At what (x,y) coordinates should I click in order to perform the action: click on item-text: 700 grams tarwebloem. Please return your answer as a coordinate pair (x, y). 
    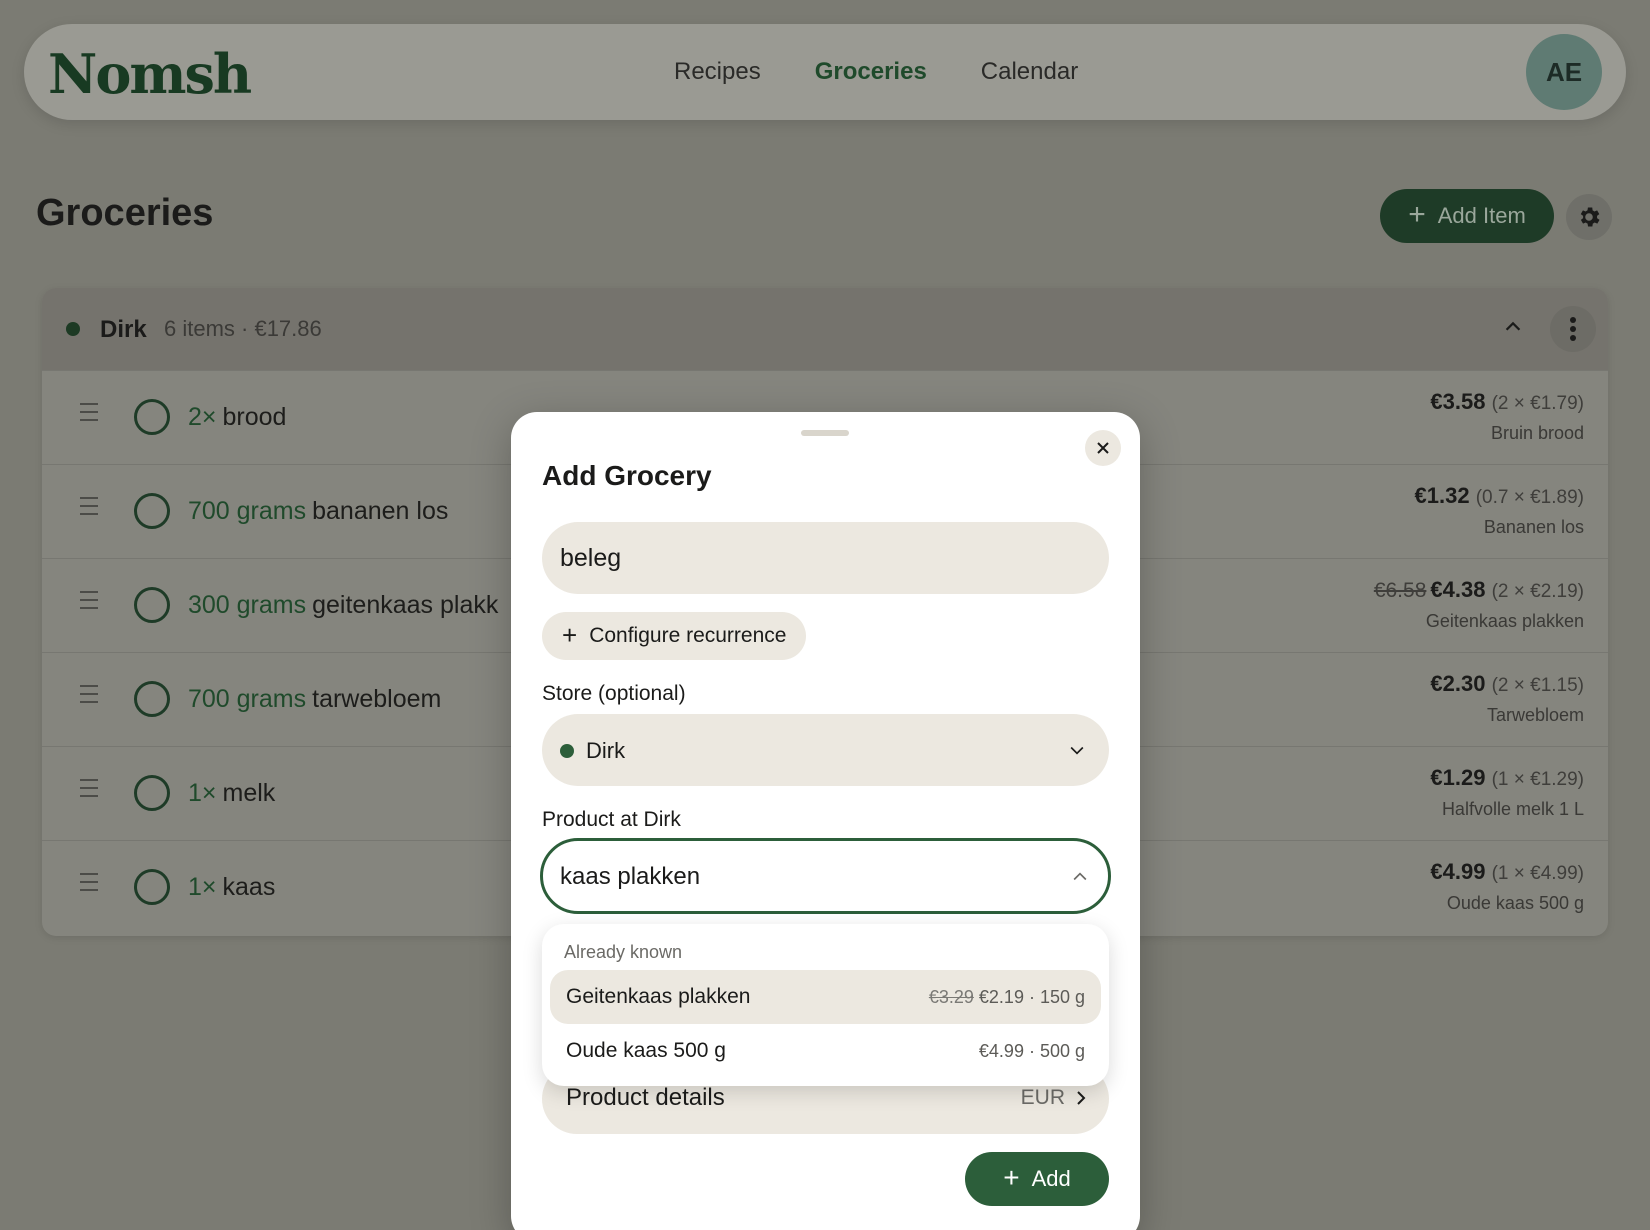
    Looking at the image, I should click on (314, 699).